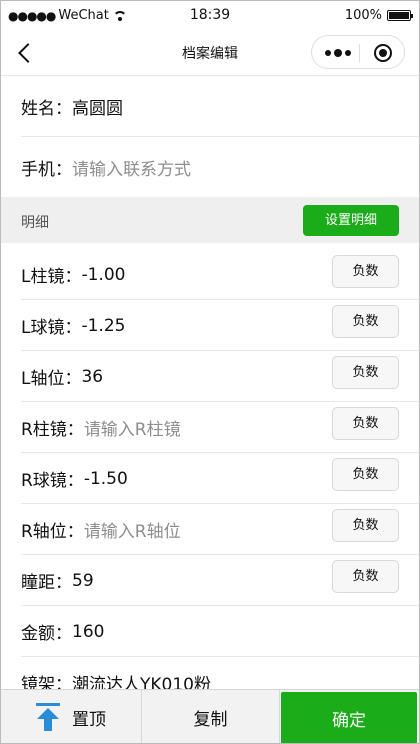 The image size is (420, 744). Describe the element at coordinates (51, 328) in the screenshot. I see `detail-label: L球镜：` at that location.